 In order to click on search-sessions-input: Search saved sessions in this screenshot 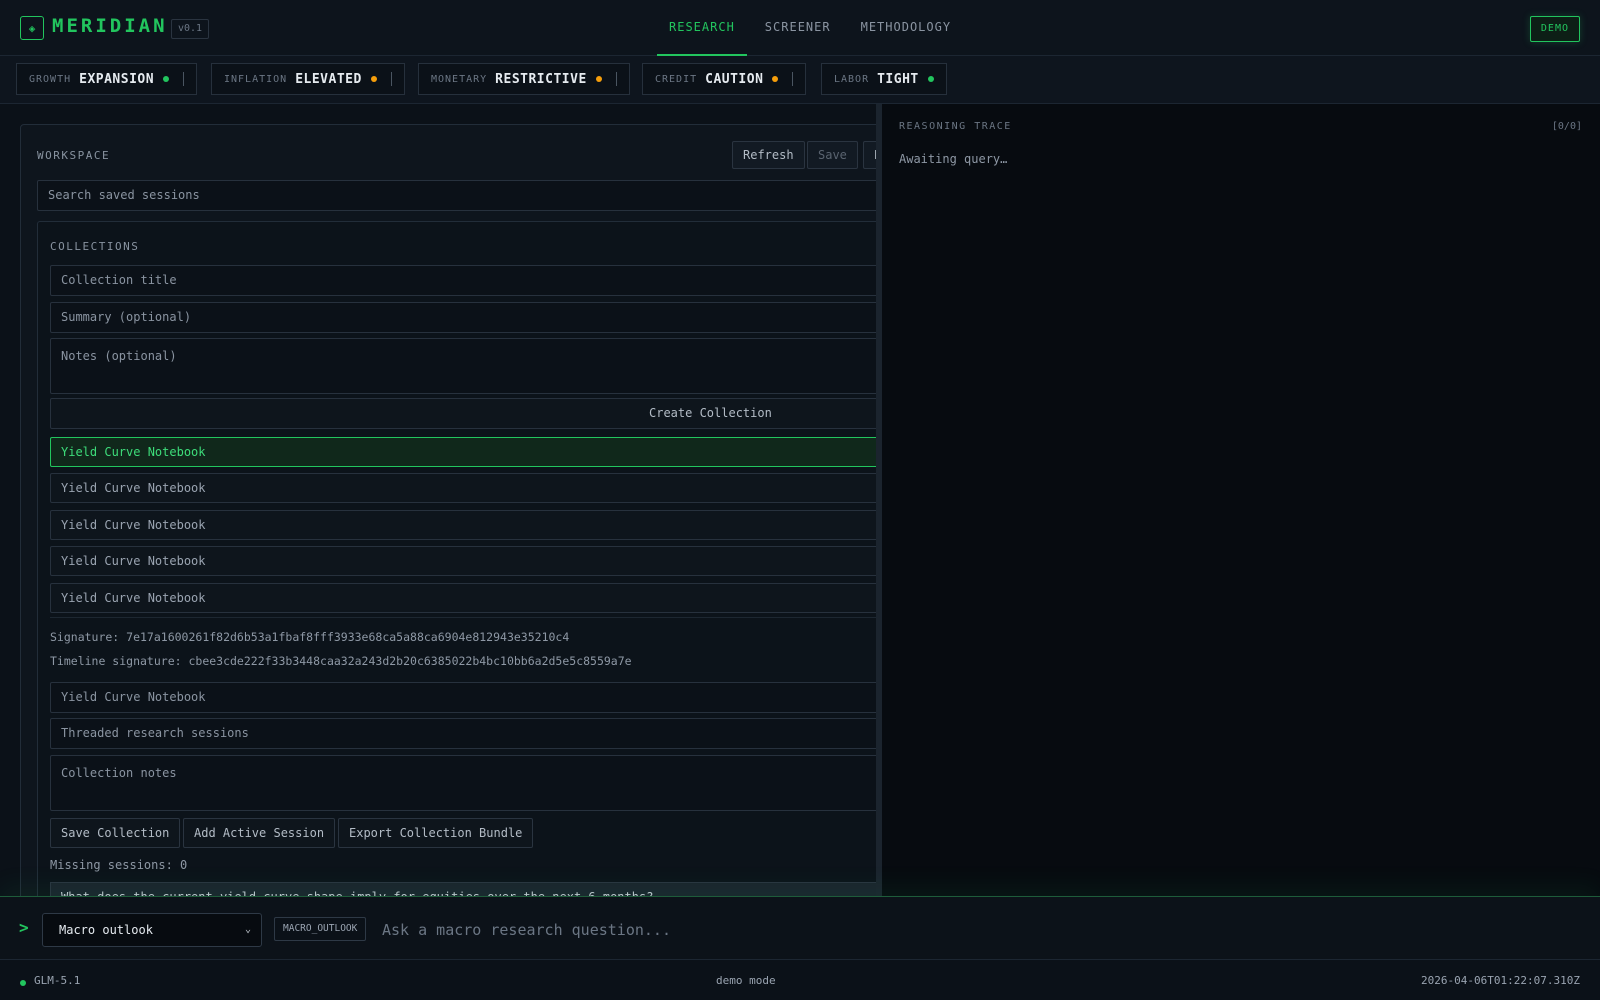, I will do `click(456, 195)`.